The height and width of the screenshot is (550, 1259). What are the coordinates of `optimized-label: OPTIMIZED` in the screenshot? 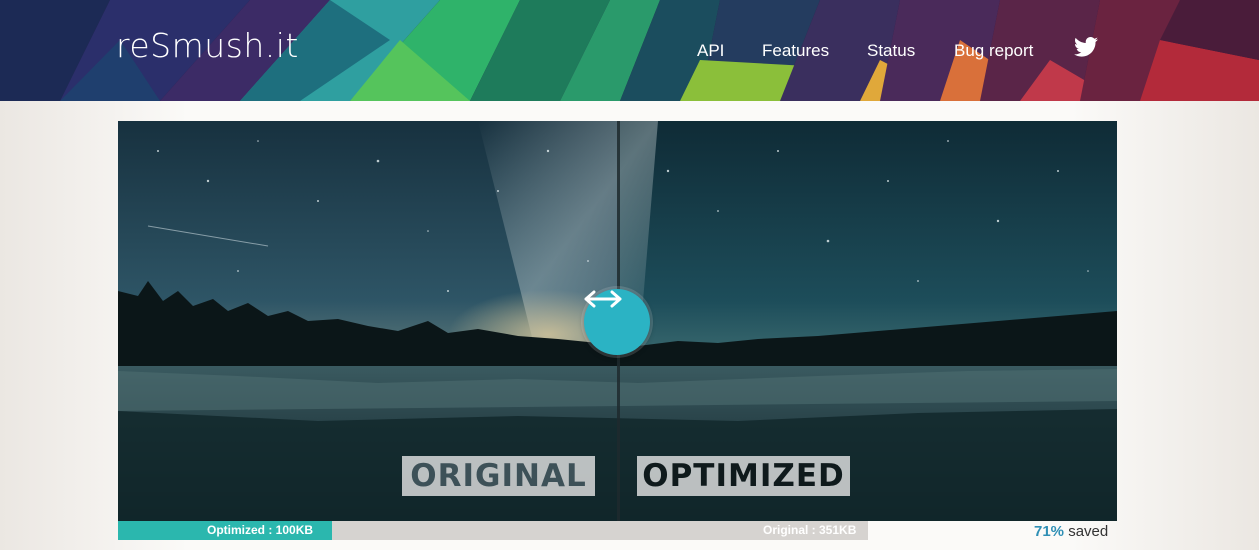 It's located at (743, 476).